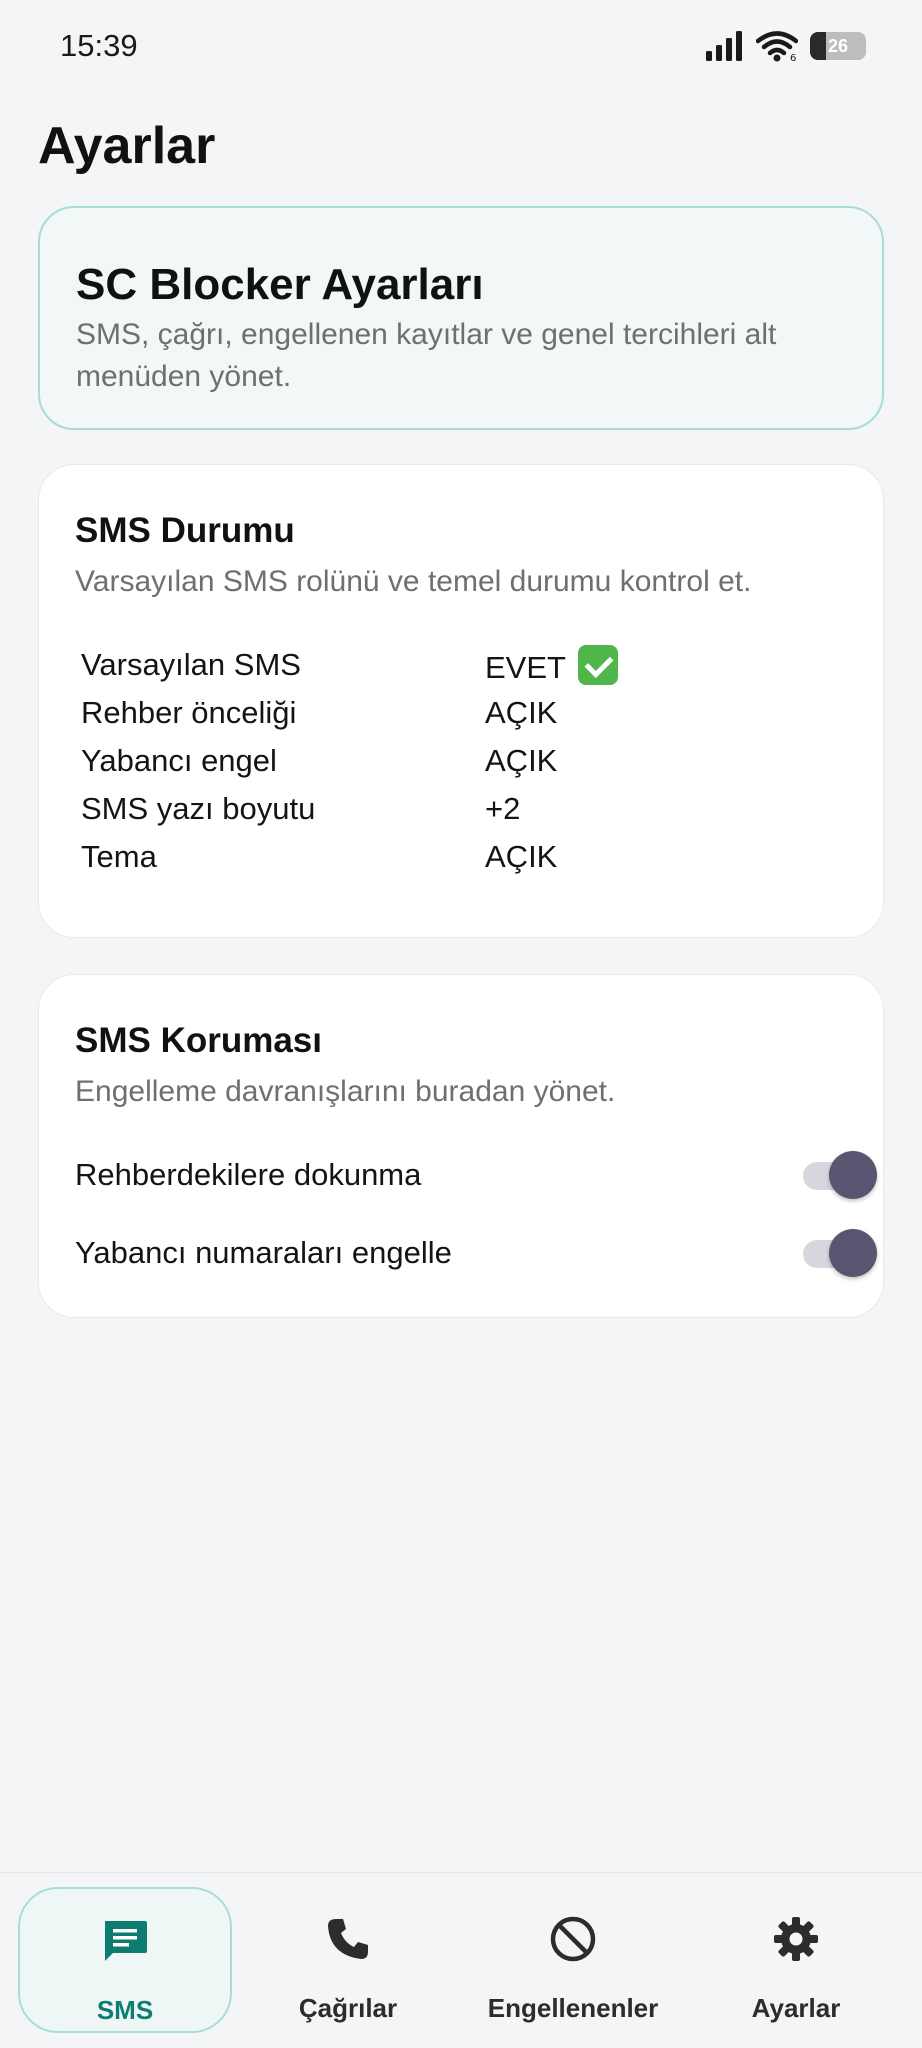 This screenshot has width=922, height=2048. Describe the element at coordinates (461, 713) in the screenshot. I see `status-row-contact-priority: Rehber önceliği AÇIK` at that location.